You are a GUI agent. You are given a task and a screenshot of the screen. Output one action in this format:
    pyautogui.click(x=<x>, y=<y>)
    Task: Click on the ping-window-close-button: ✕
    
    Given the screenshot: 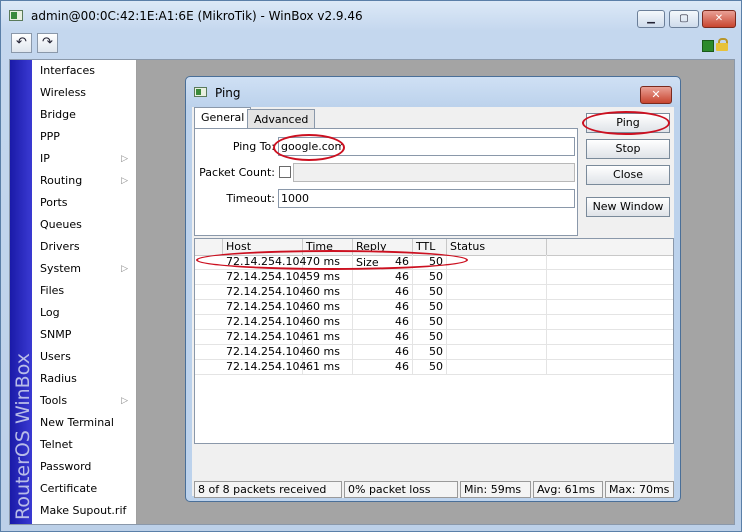 What is the action you would take?
    pyautogui.click(x=656, y=95)
    